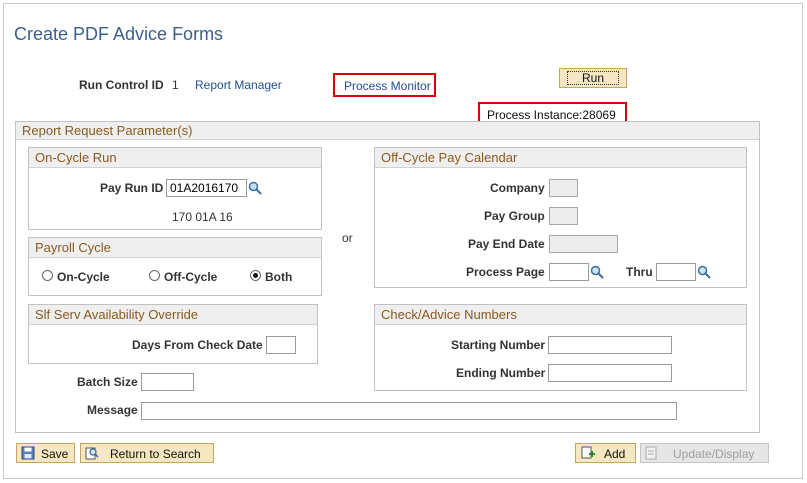  What do you see at coordinates (279, 277) in the screenshot?
I see `both-radio-label: Both` at bounding box center [279, 277].